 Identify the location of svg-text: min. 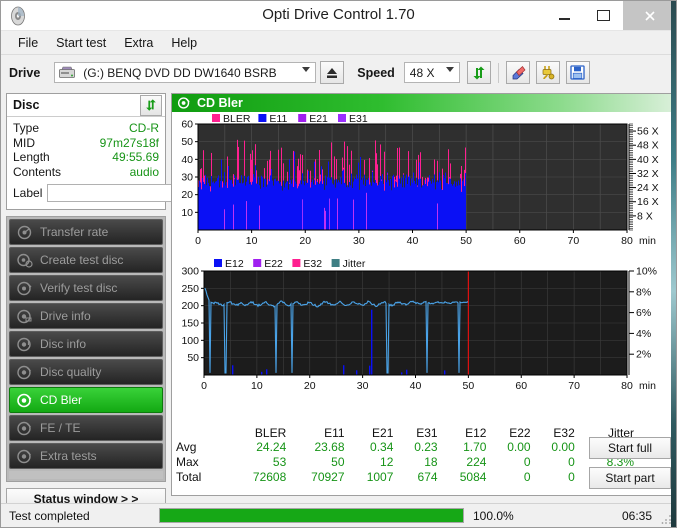
(647, 241).